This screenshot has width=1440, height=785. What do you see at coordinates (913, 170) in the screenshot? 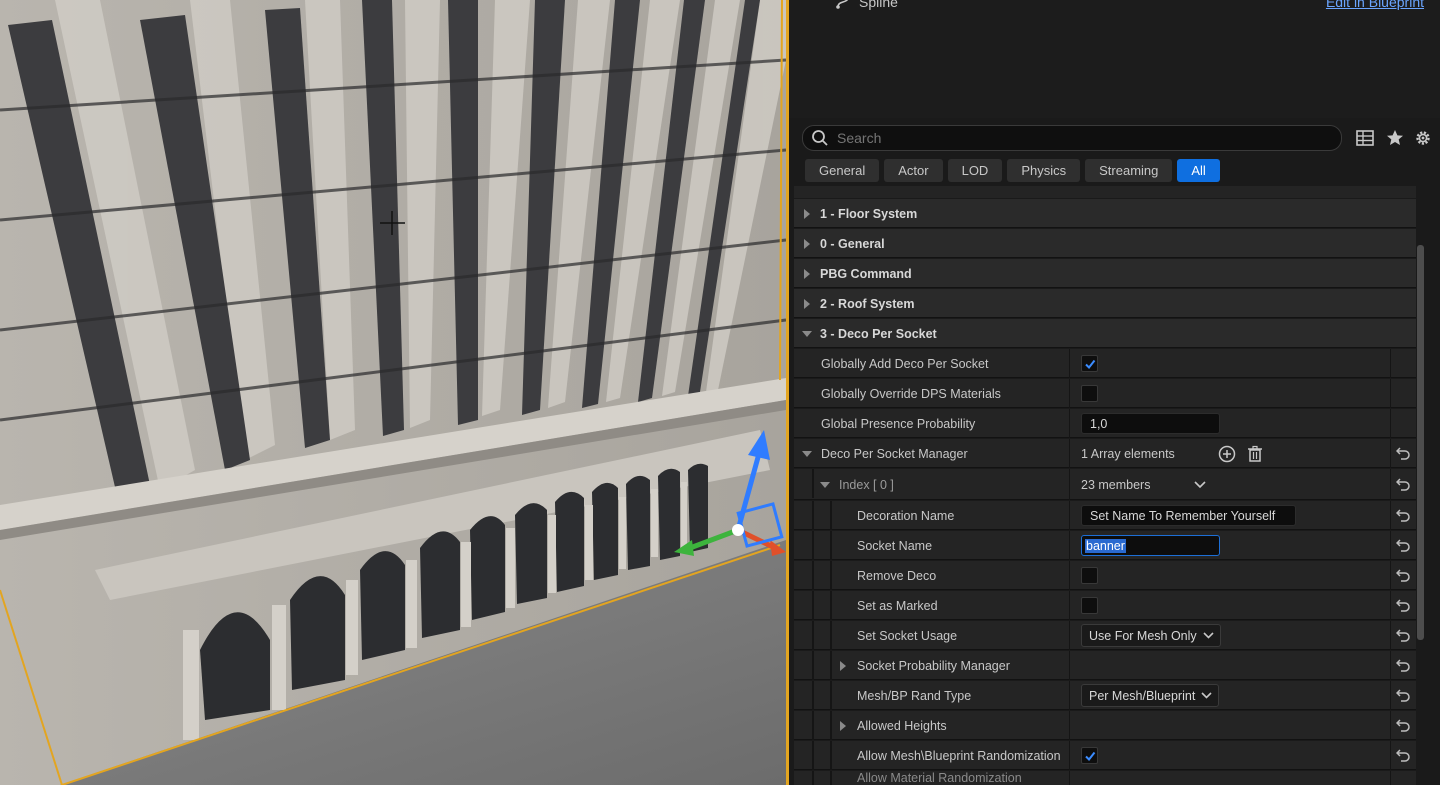
I see `tab-actor: Actor` at bounding box center [913, 170].